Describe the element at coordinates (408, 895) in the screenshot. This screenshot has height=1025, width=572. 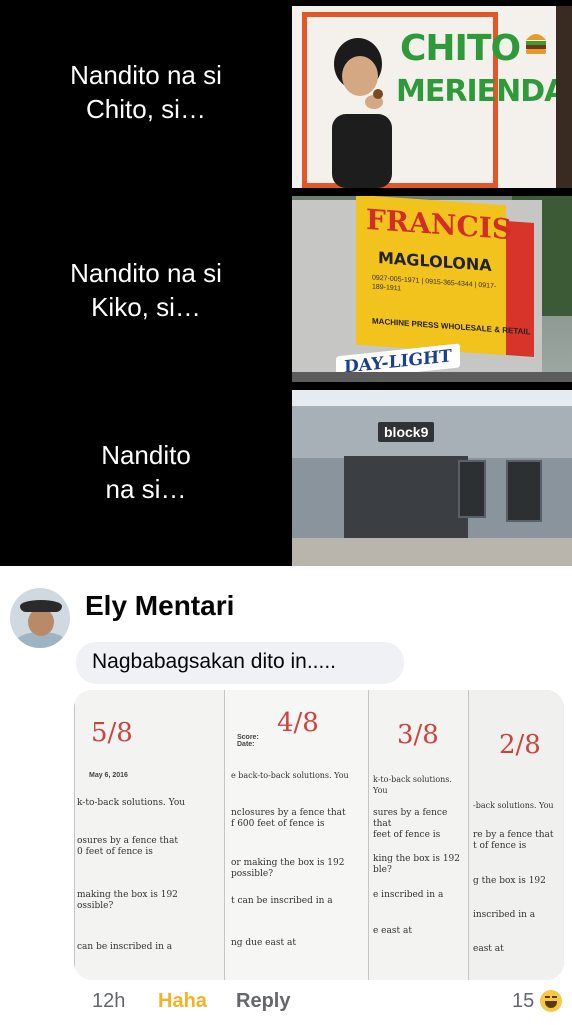
I see `quiz-text: e inscribed in a` at that location.